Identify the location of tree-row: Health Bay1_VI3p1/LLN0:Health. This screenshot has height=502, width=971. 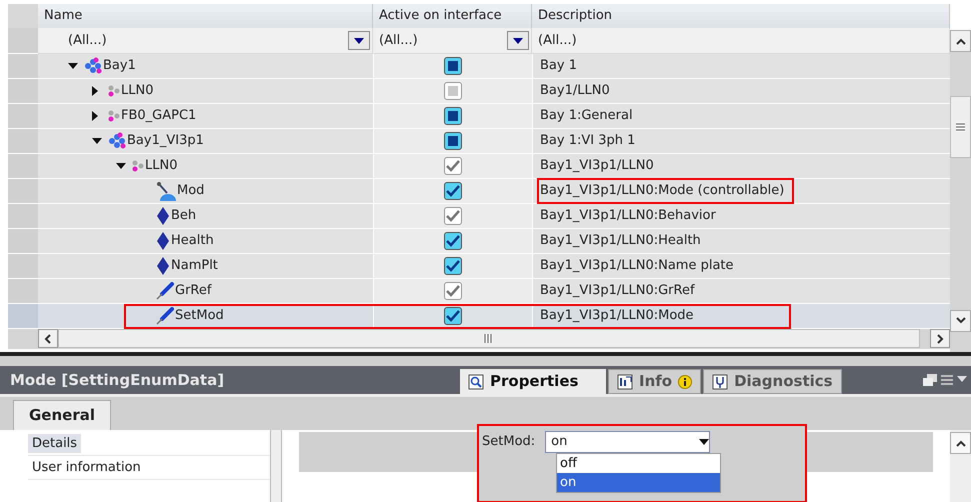
(479, 241).